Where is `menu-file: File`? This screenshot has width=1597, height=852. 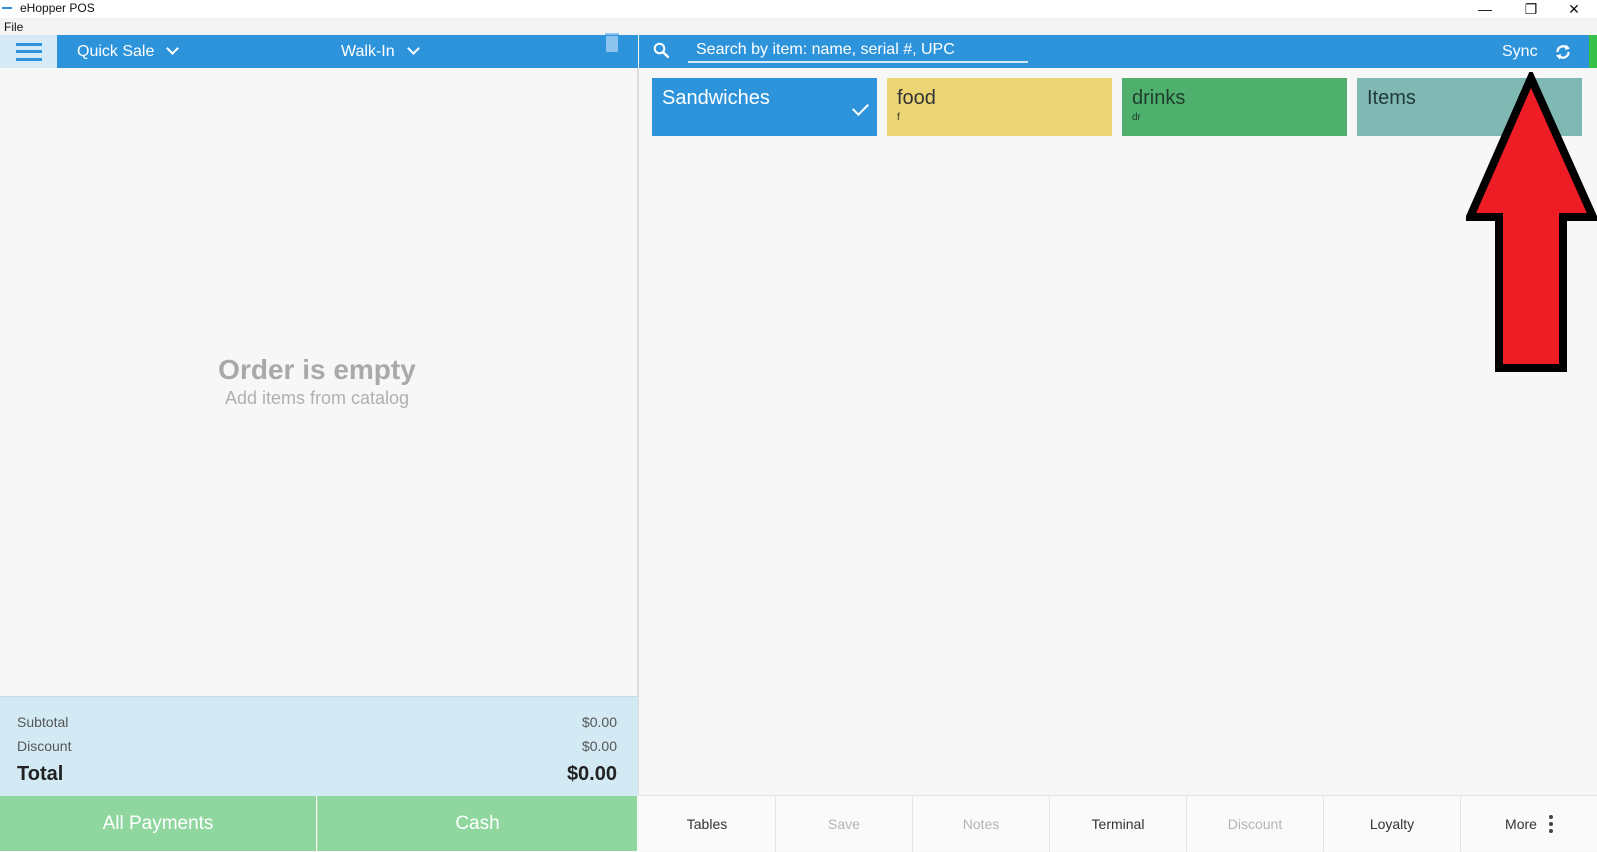 menu-file: File is located at coordinates (13, 27).